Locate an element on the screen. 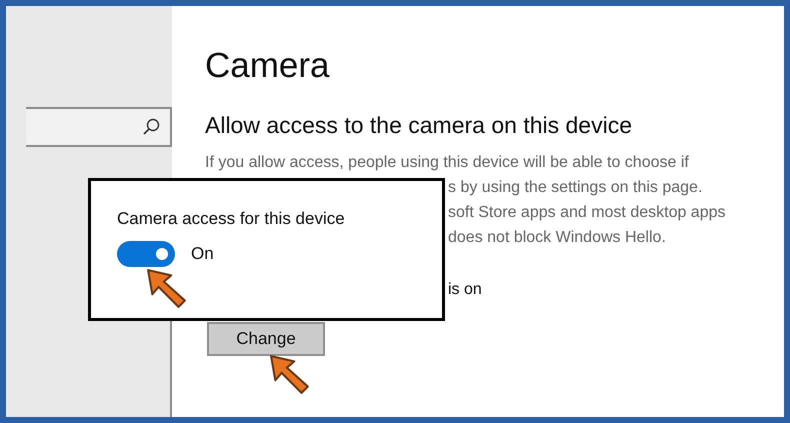 The width and height of the screenshot is (790, 423). description-text: s by using the settings on this page. is located at coordinates (575, 188).